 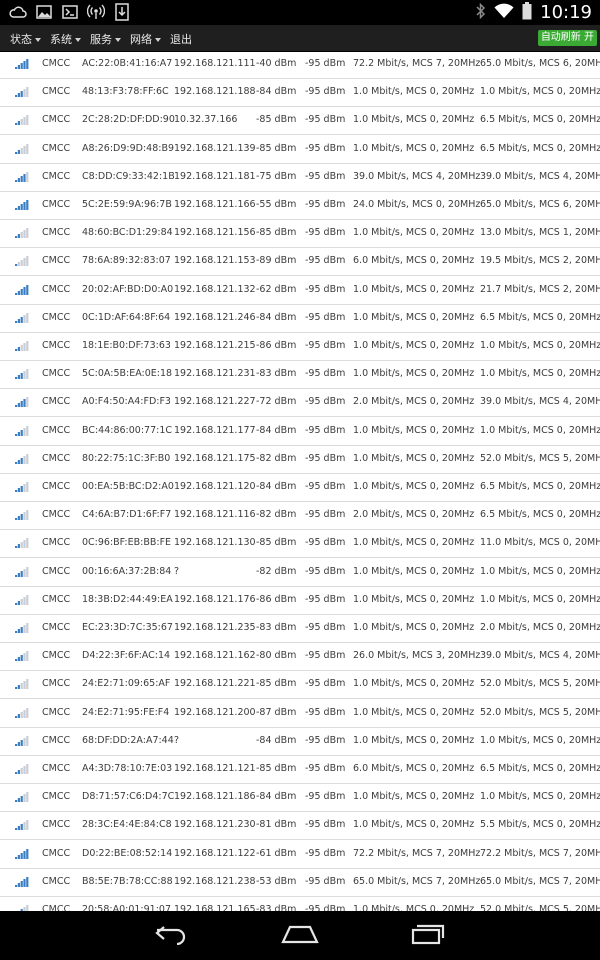 What do you see at coordinates (25, 39) in the screenshot?
I see `nav-menu-status: 状态` at bounding box center [25, 39].